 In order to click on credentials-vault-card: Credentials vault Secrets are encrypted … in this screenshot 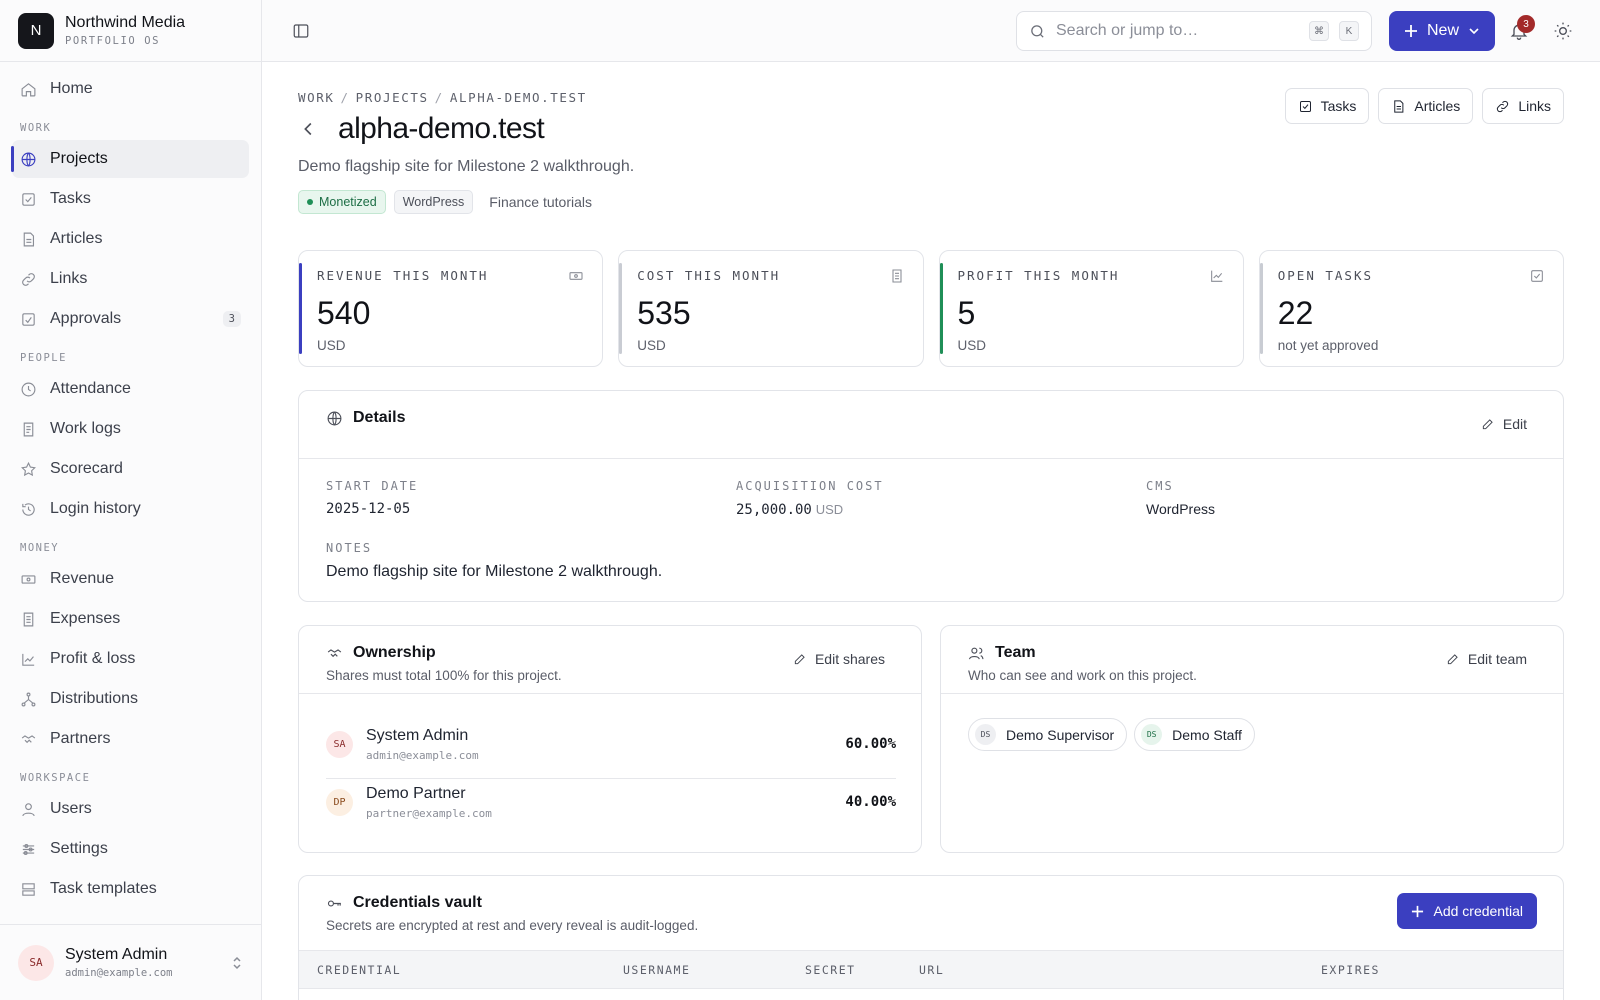, I will do `click(931, 937)`.